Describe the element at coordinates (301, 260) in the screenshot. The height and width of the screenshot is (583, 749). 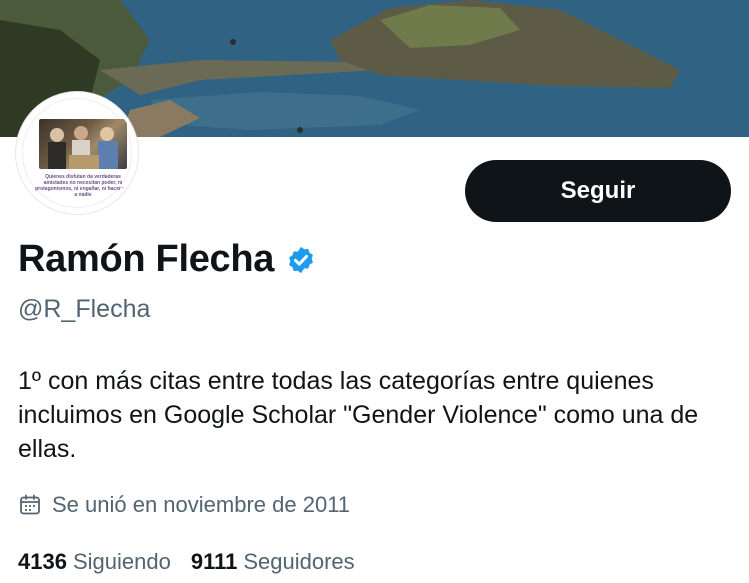
I see `verified-badge-icon` at that location.